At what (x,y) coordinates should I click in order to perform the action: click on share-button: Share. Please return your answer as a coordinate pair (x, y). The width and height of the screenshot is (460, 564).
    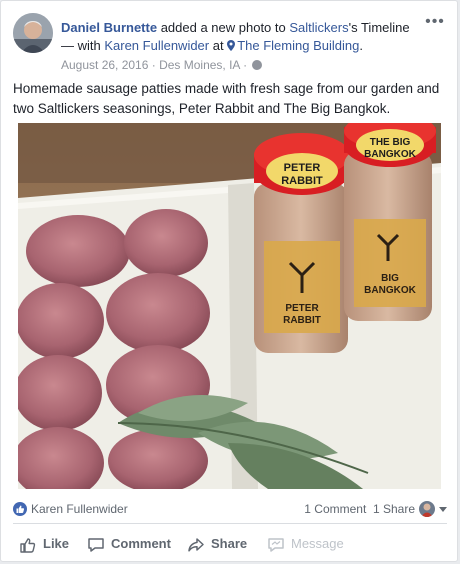
    Looking at the image, I should click on (222, 543).